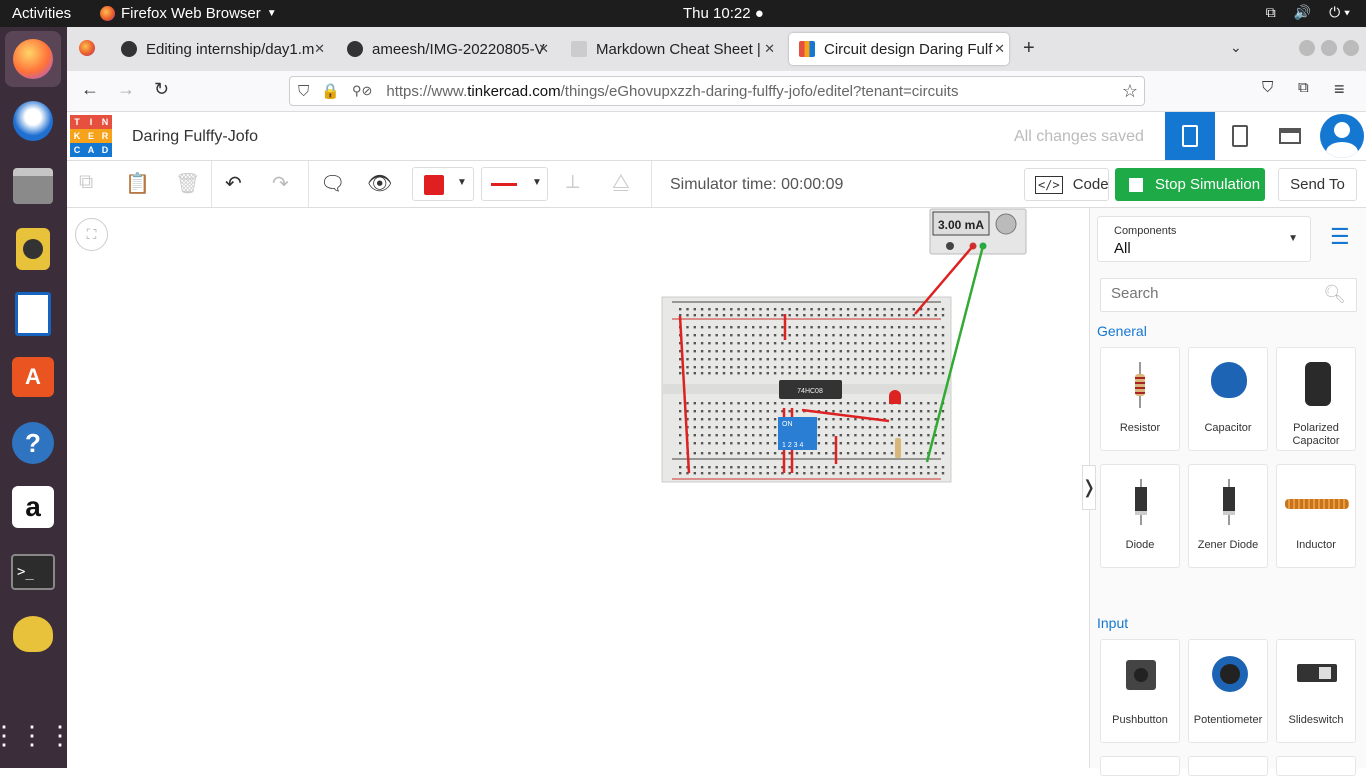 The height and width of the screenshot is (776, 1366). I want to click on minimize-button, so click(1307, 48).